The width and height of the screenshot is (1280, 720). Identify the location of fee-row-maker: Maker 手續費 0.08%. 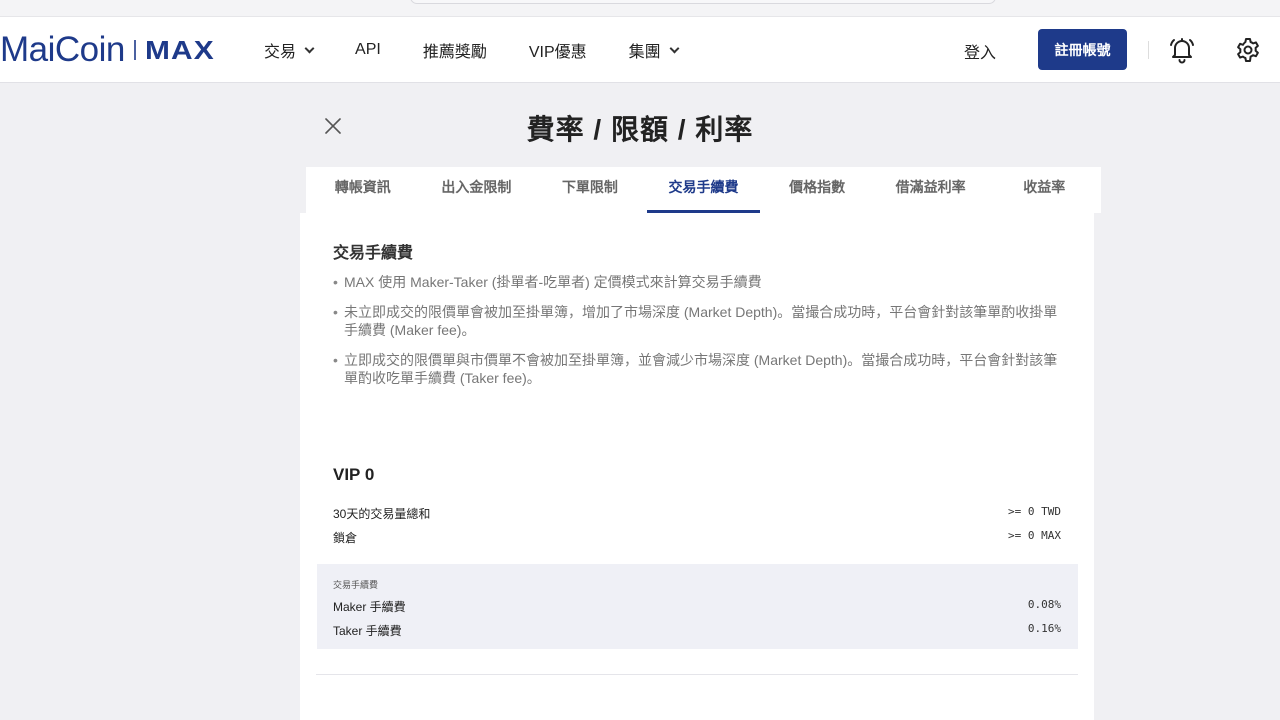
(697, 606).